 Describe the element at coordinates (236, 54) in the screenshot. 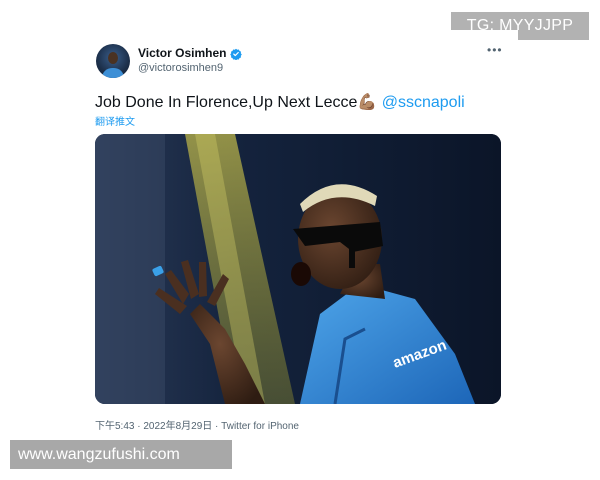

I see `verified-badge-icon` at that location.